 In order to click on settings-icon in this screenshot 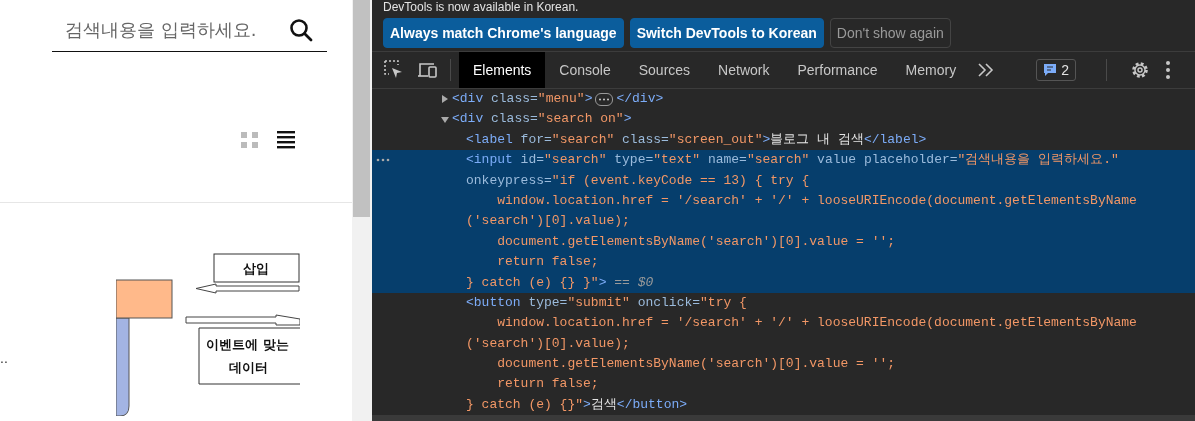, I will do `click(1140, 70)`.